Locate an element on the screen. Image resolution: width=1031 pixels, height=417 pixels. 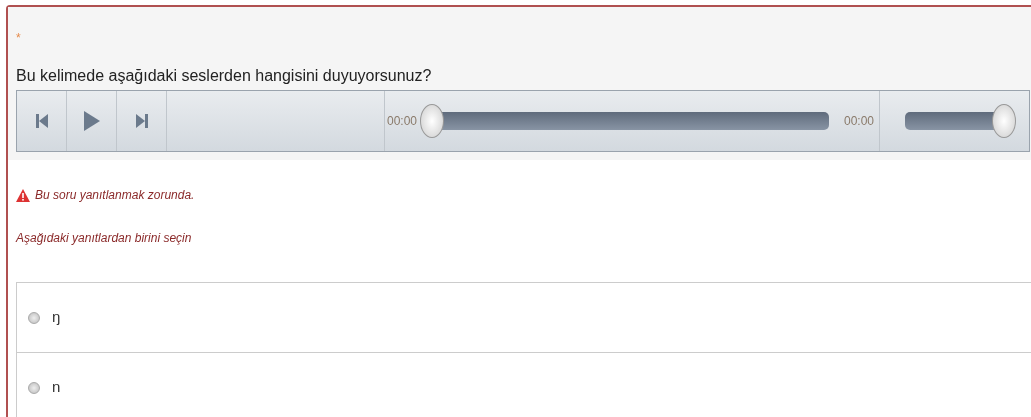
play-icon is located at coordinates (91, 121).